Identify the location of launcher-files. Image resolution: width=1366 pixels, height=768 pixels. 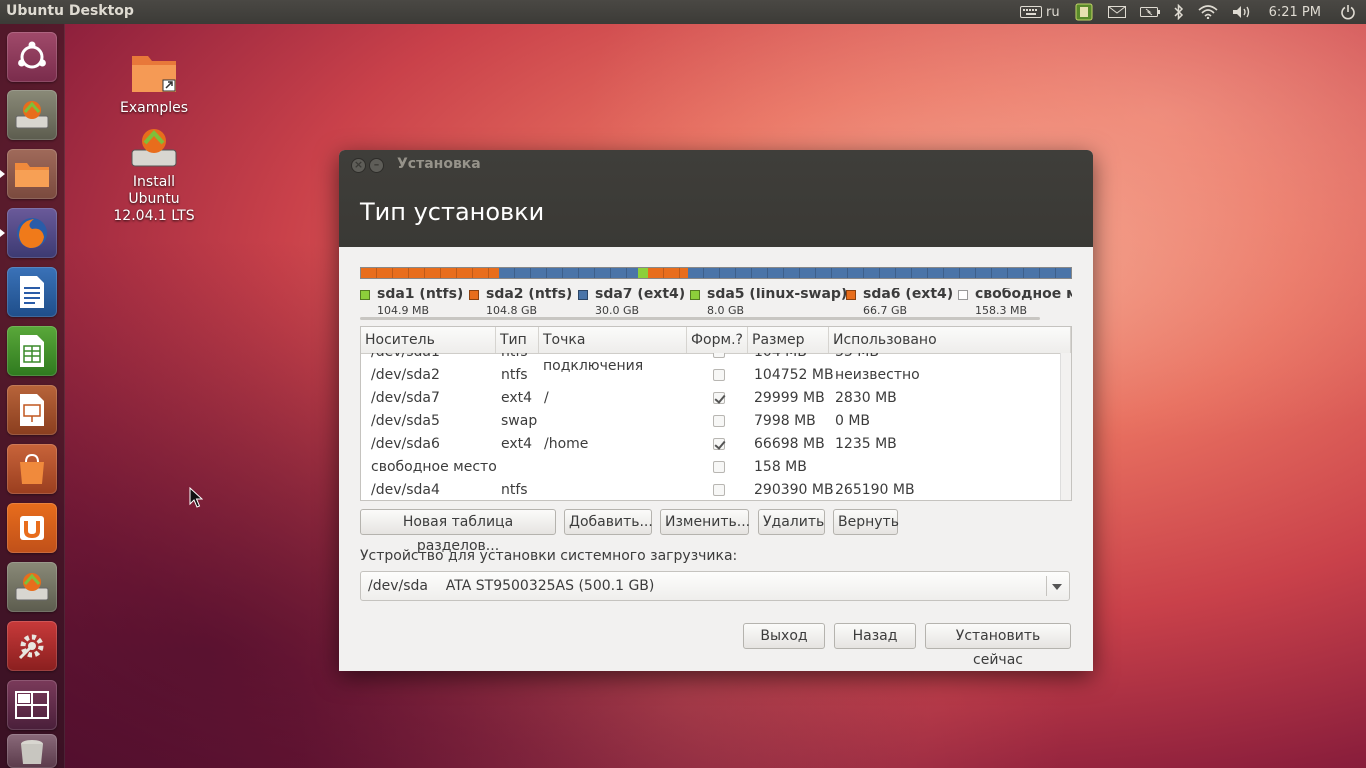
(32, 174).